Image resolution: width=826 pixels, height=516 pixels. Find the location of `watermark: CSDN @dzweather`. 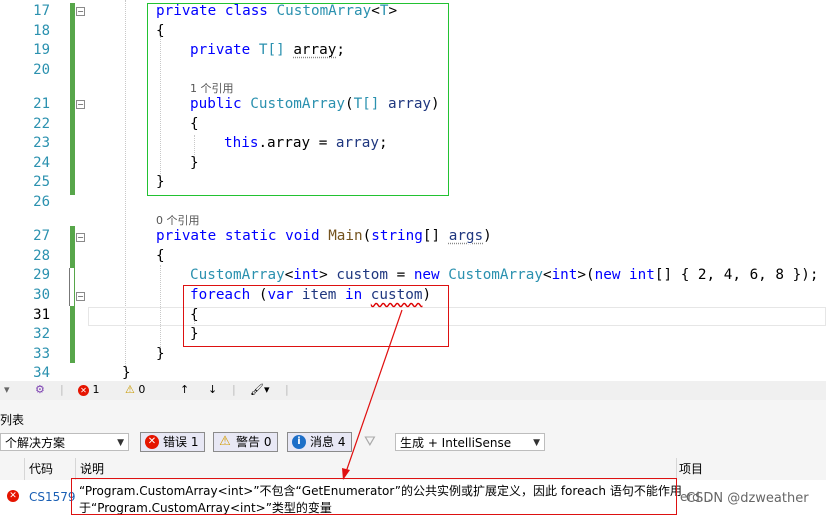

watermark: CSDN @dzweather is located at coordinates (747, 498).